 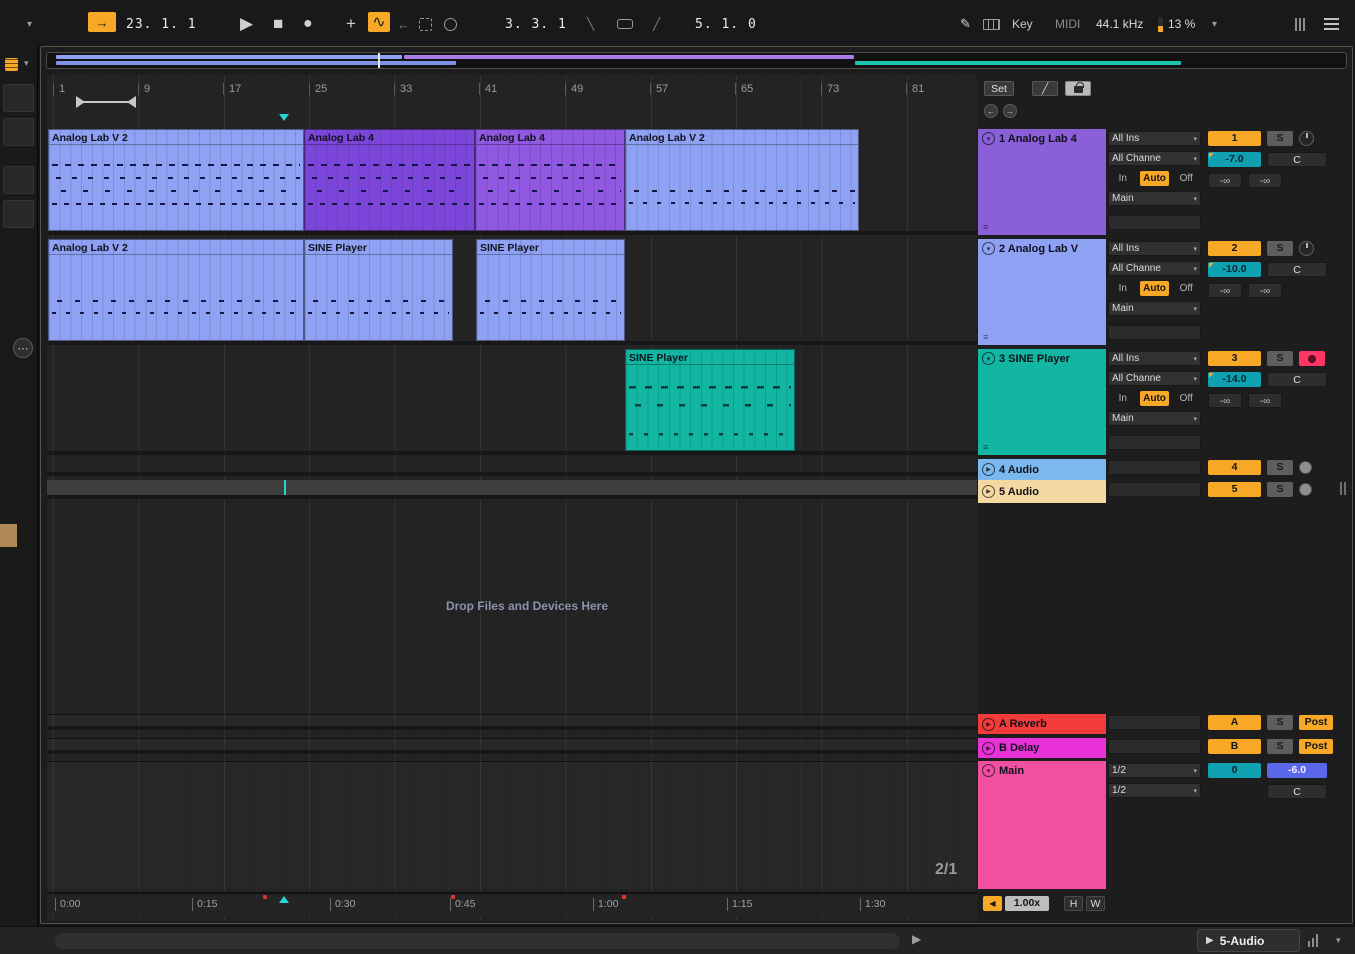 What do you see at coordinates (512, 98) in the screenshot?
I see `beat-time-ruler: 1 9 17 25 33 41 49 57 65 73 81` at bounding box center [512, 98].